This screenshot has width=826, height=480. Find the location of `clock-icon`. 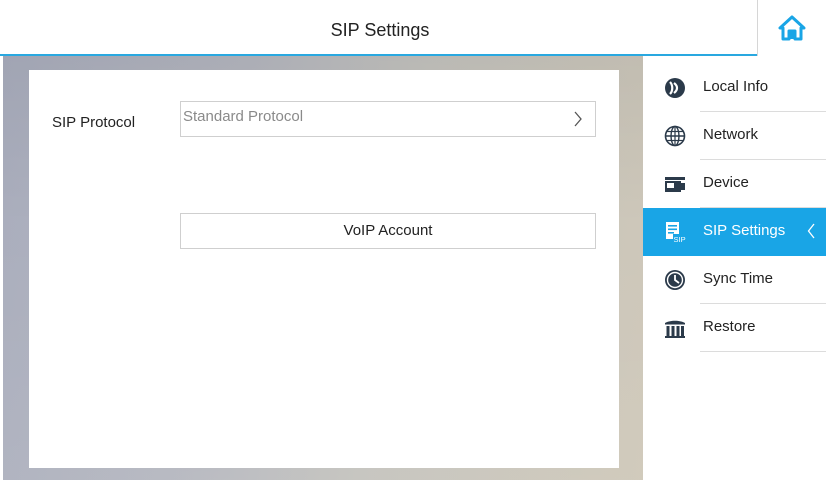

clock-icon is located at coordinates (675, 280).